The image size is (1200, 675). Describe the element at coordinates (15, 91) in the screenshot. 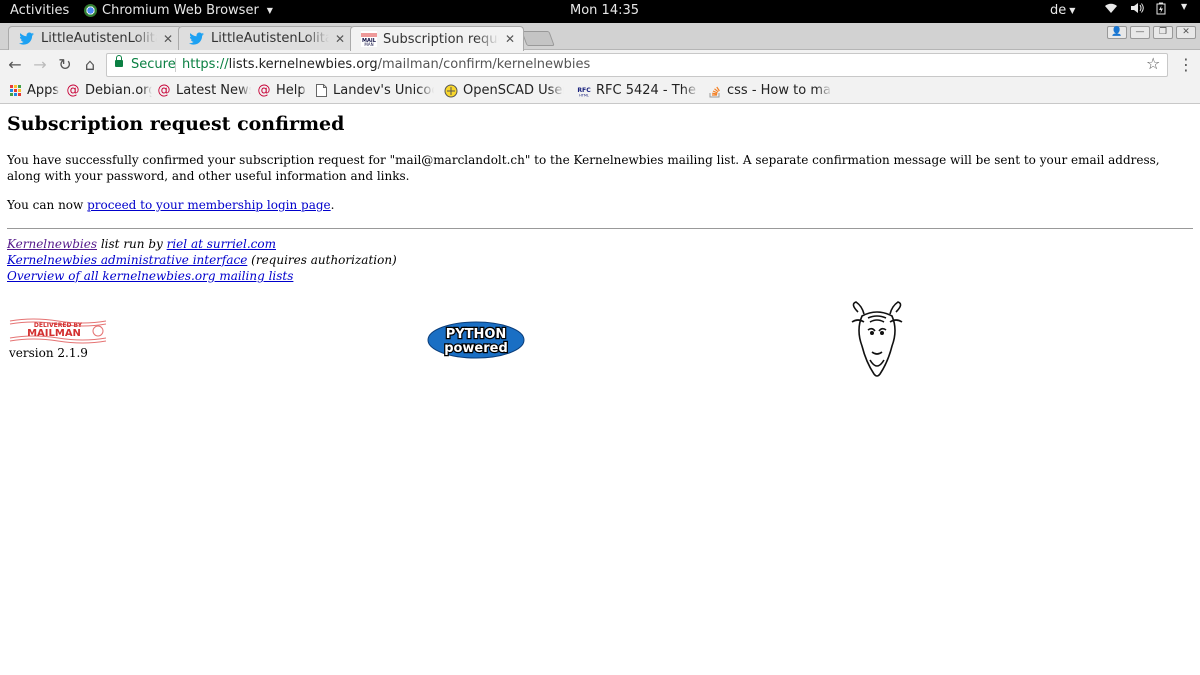

I see `apps-grid-icon` at that location.